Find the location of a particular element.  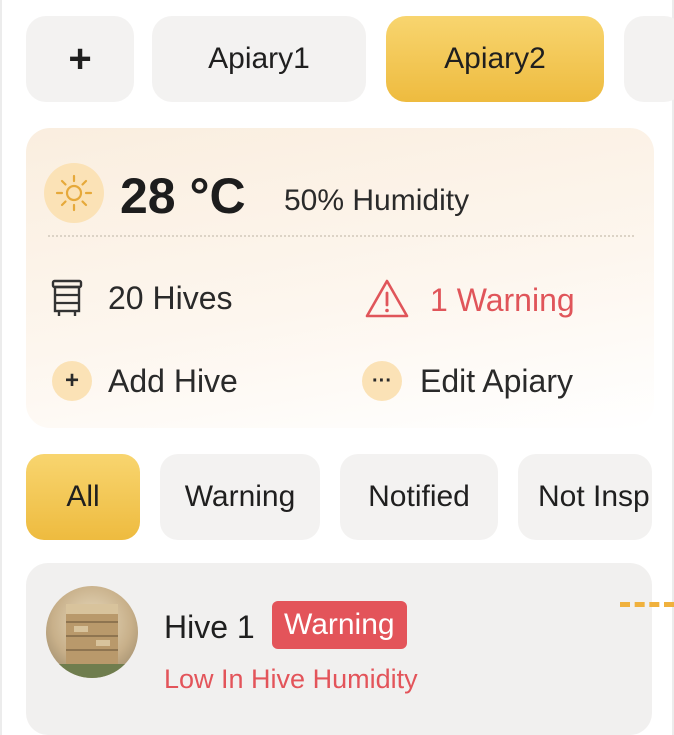

add-hive-icon: + is located at coordinates (72, 381).